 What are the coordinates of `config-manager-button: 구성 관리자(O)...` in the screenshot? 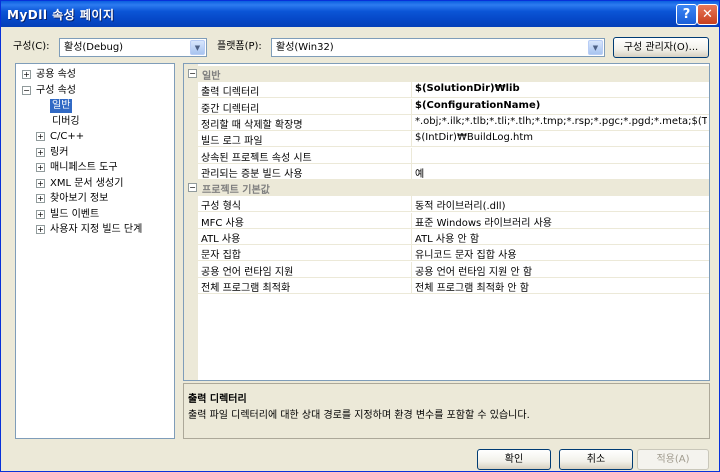 It's located at (661, 47).